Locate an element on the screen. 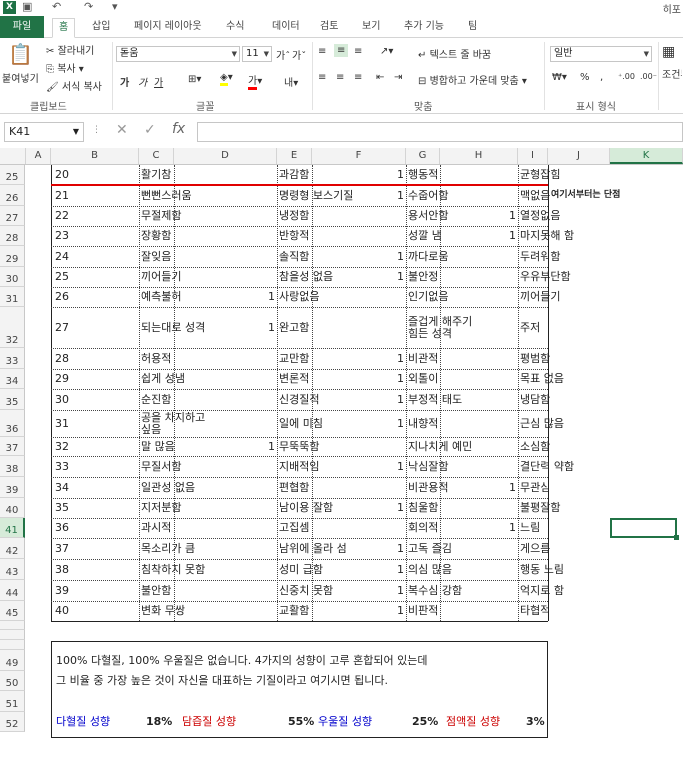 This screenshot has width=683, height=761. selected-cell-k41 is located at coordinates (643, 528).